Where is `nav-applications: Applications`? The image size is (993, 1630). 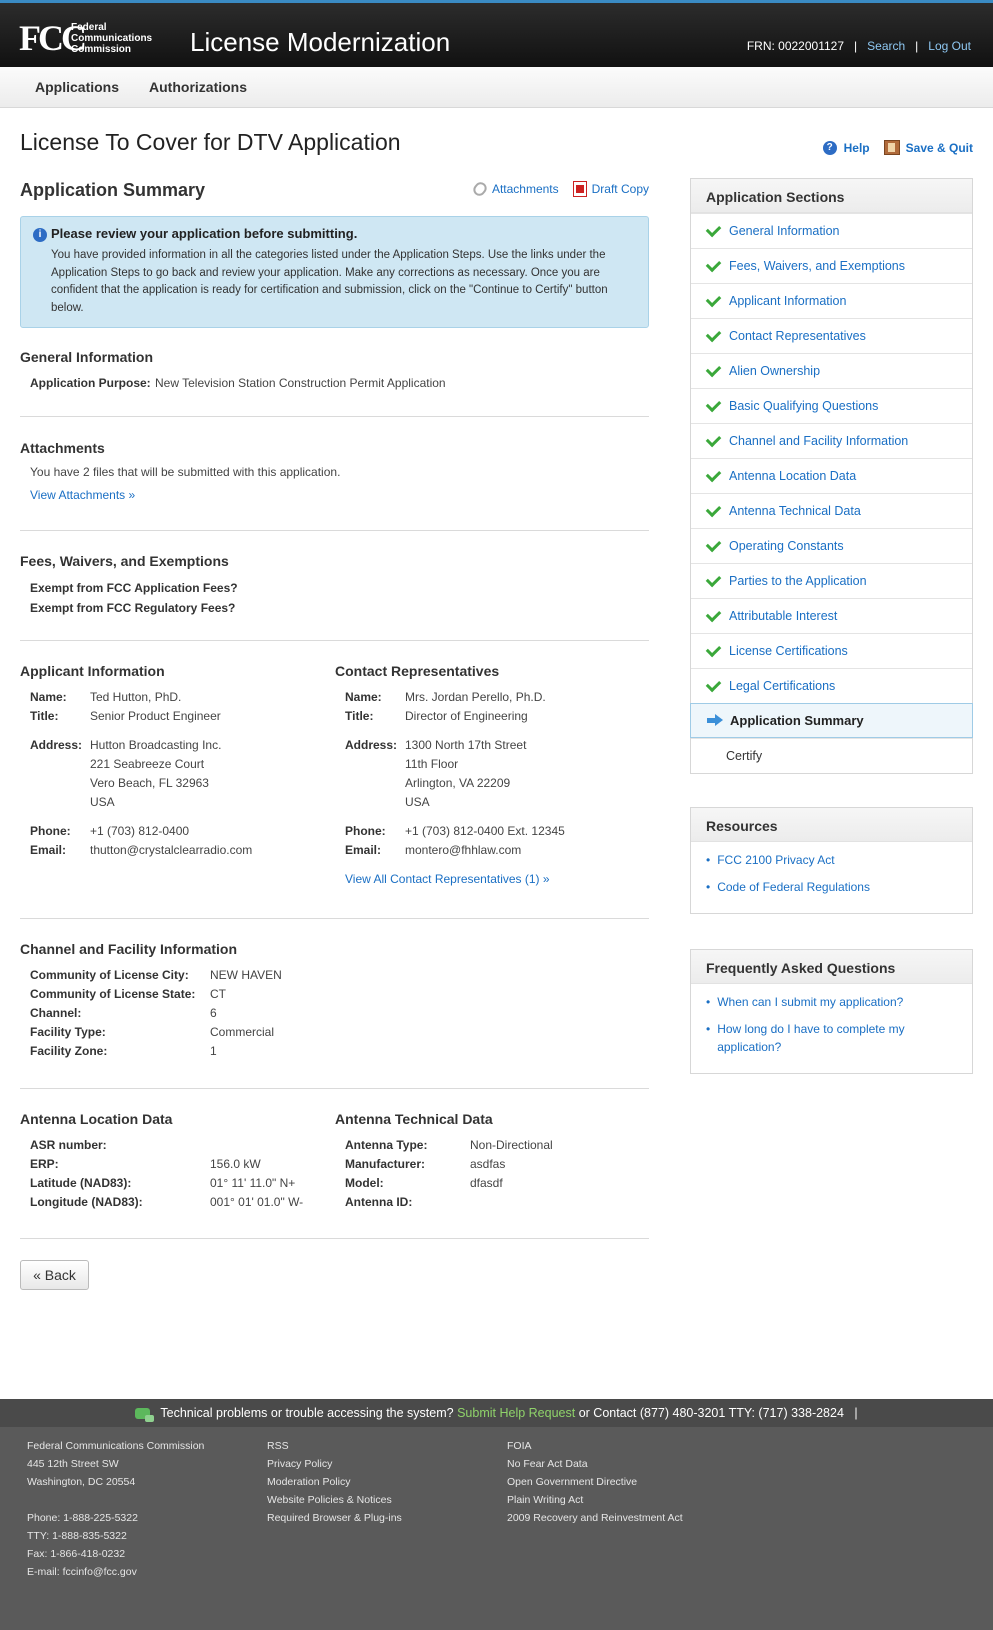 nav-applications: Applications is located at coordinates (77, 87).